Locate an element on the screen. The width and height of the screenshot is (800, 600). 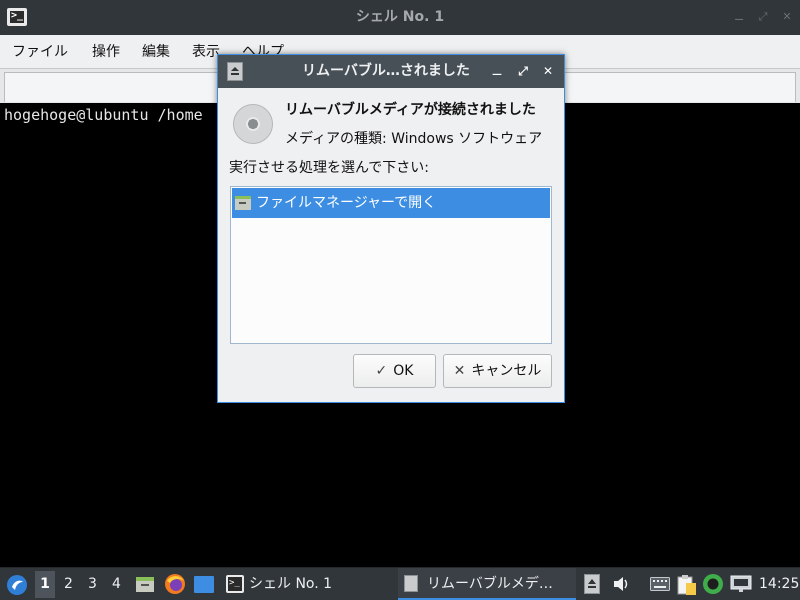
terminal-task-icon: >_ is located at coordinates (235, 584).